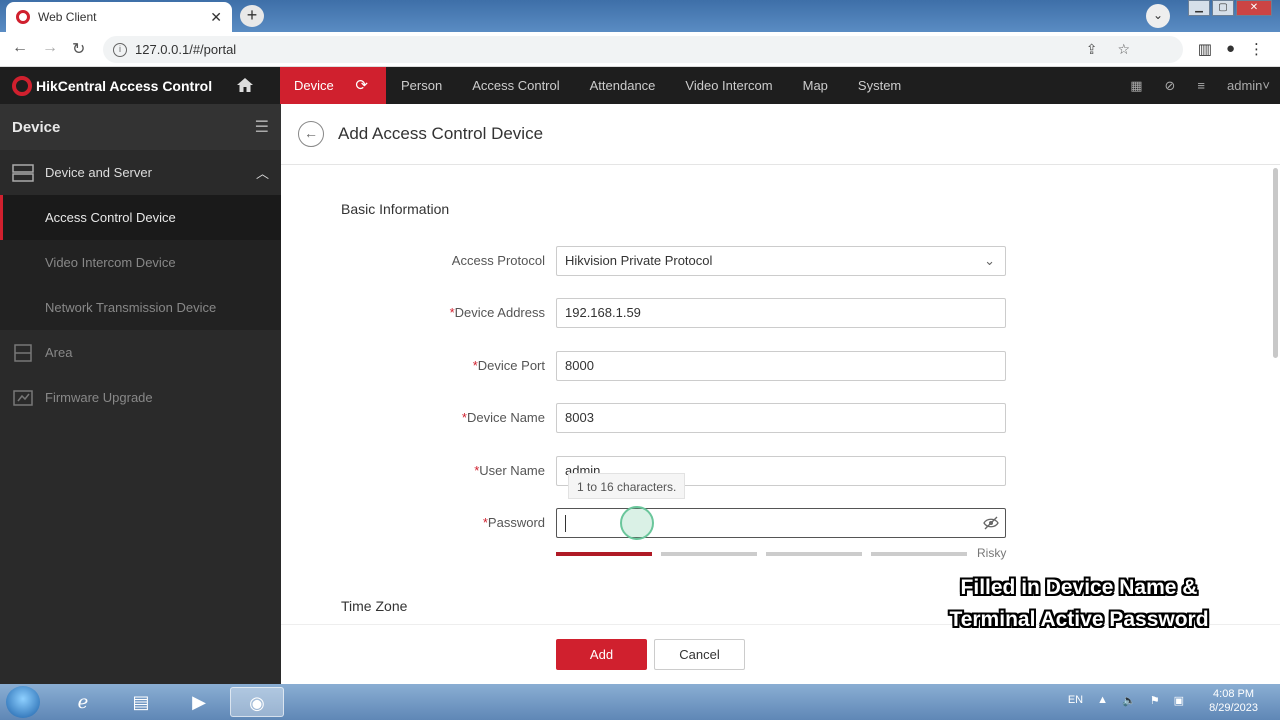 This screenshot has width=1280, height=720. What do you see at coordinates (1102, 700) in the screenshot?
I see `show-hidden-icons: ▲` at bounding box center [1102, 700].